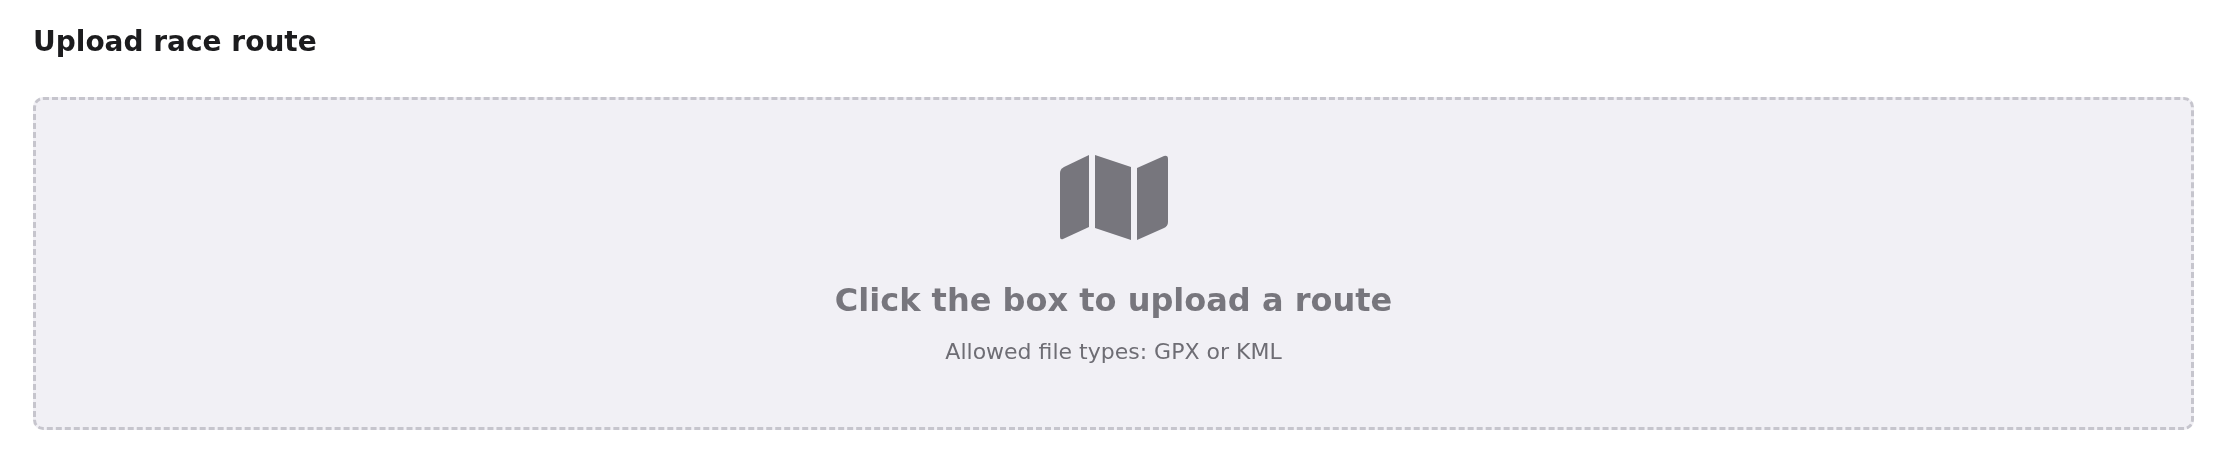  I want to click on upload-heading: Click the box to upload a route, so click(1113, 300).